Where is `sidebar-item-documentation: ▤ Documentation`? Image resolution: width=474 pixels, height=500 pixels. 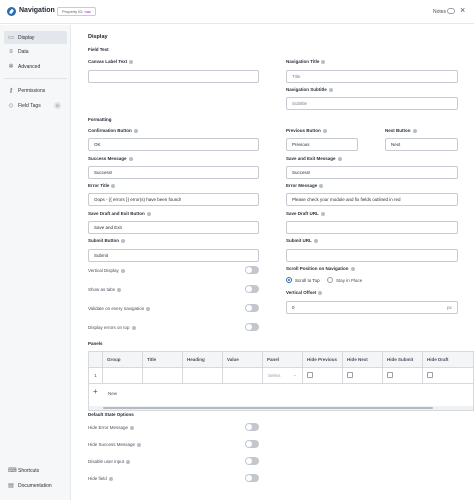
sidebar-item-documentation: ▤ Documentation is located at coordinates (35, 485).